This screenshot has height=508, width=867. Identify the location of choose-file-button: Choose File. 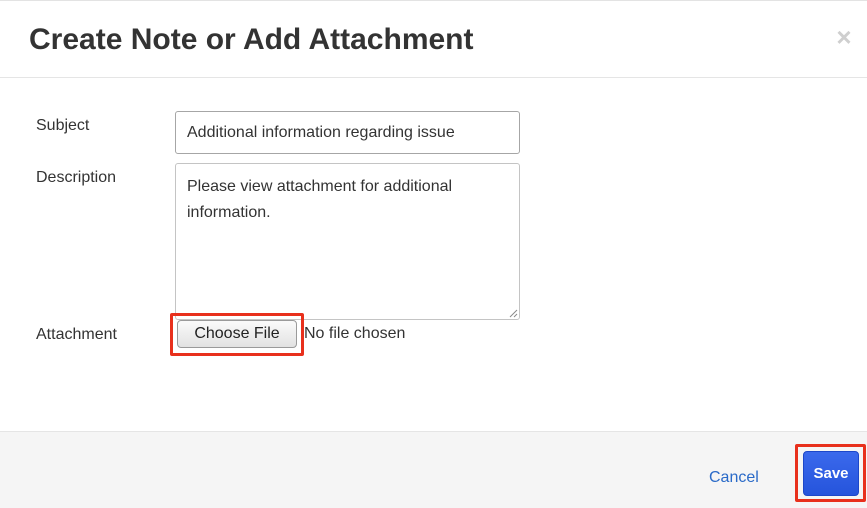
(237, 334).